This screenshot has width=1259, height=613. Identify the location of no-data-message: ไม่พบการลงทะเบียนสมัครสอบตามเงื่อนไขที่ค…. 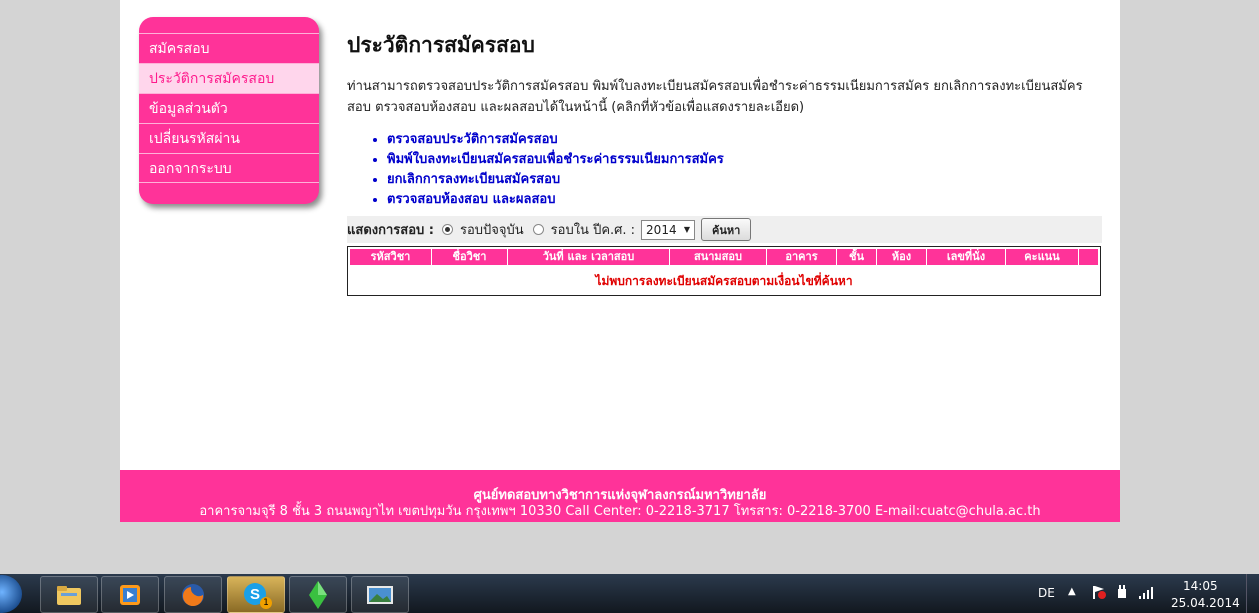
(724, 281).